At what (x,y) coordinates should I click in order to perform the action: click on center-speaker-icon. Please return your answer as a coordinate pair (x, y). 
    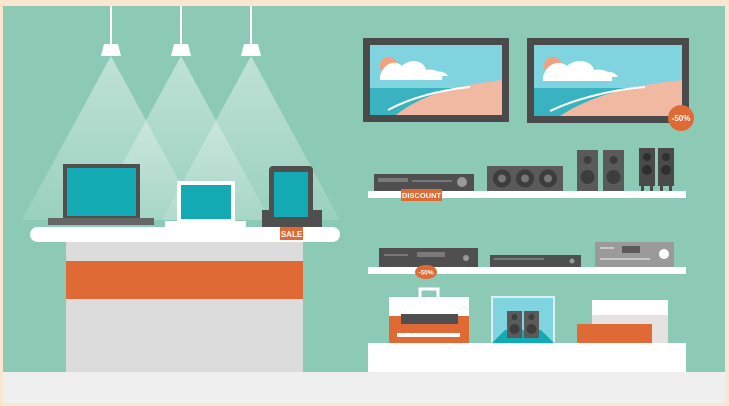
    Looking at the image, I should click on (525, 178).